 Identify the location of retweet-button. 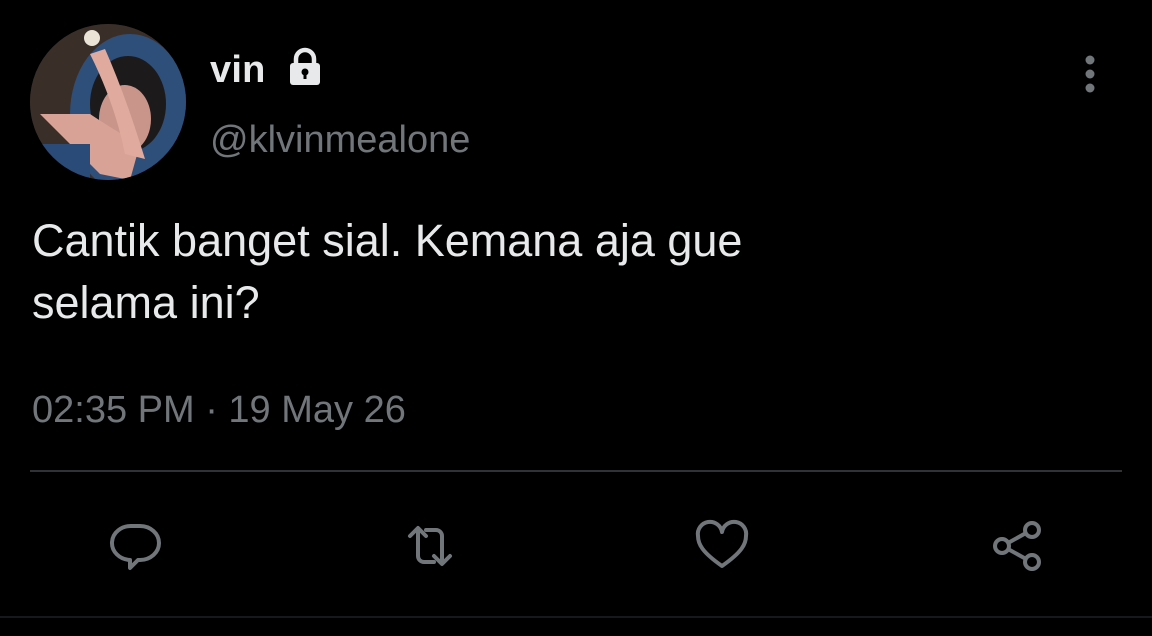
(430, 546).